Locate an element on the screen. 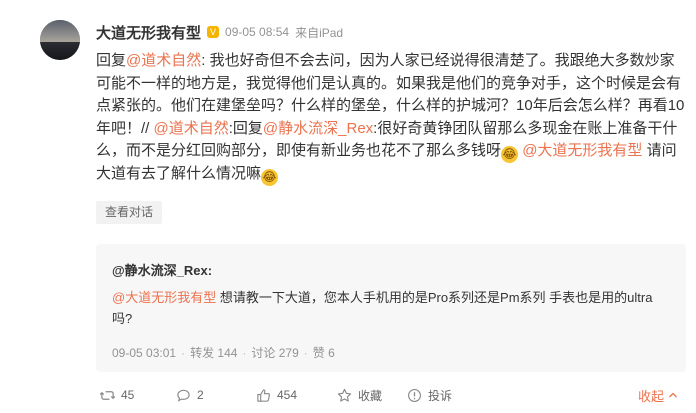  quoted-repost: 转发 144 is located at coordinates (213, 353).